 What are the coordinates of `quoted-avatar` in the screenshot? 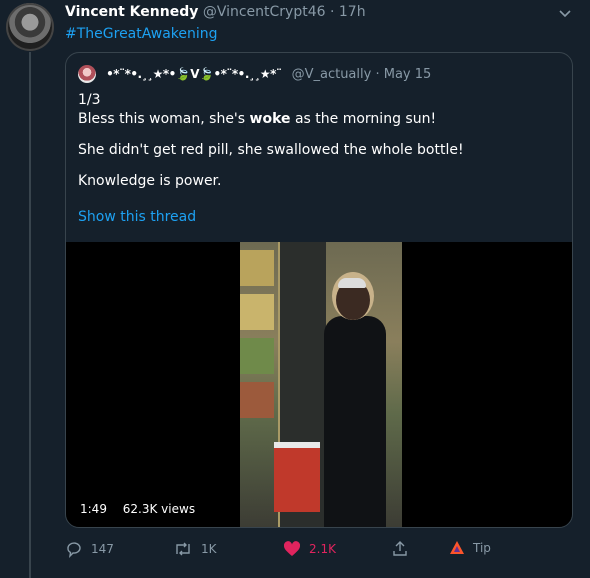 It's located at (87, 74).